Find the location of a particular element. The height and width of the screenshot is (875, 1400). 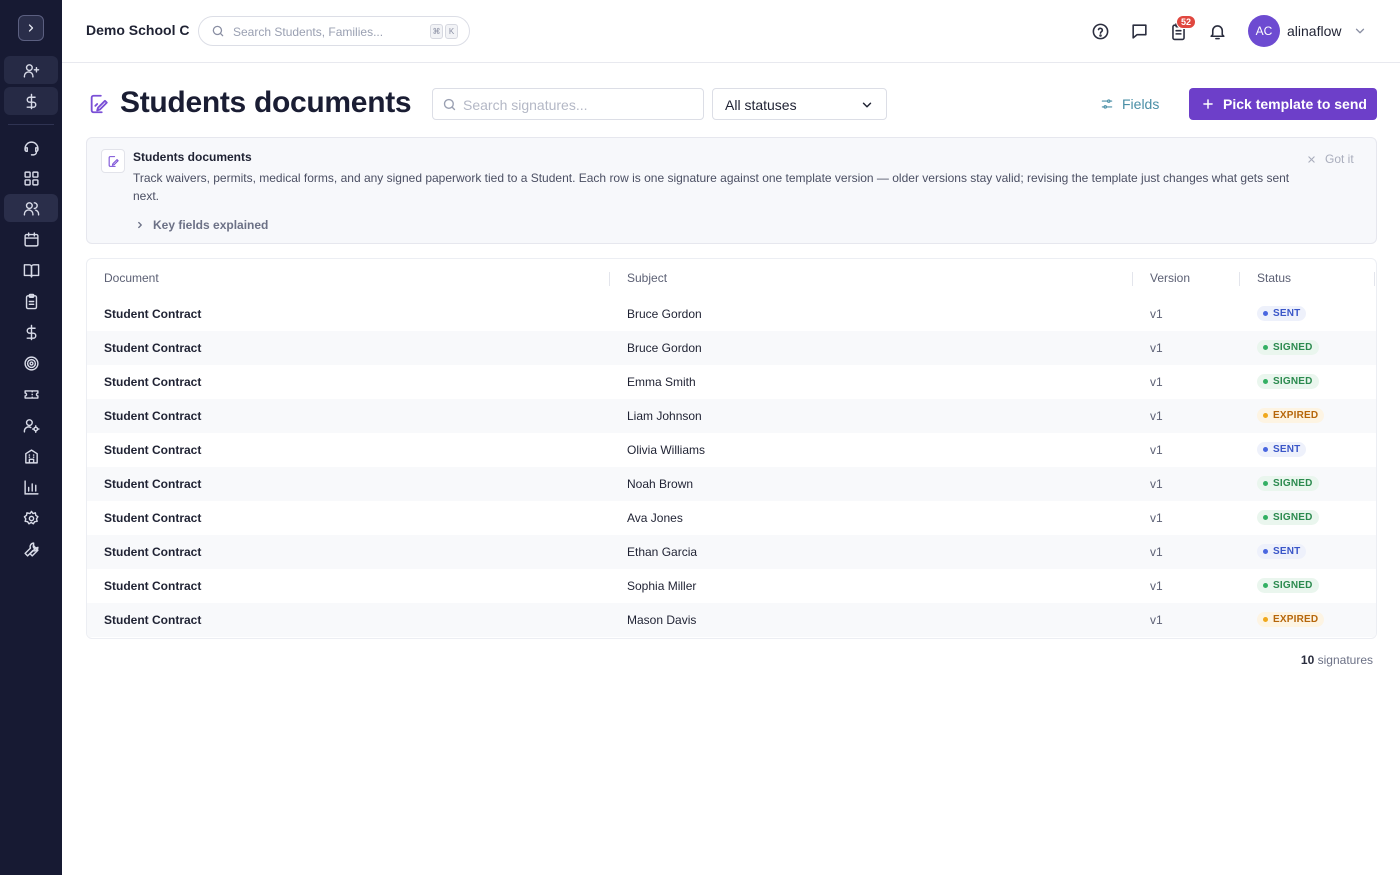

table-row: Student Contract Sophia Miller v1 SIGNED is located at coordinates (731, 586).